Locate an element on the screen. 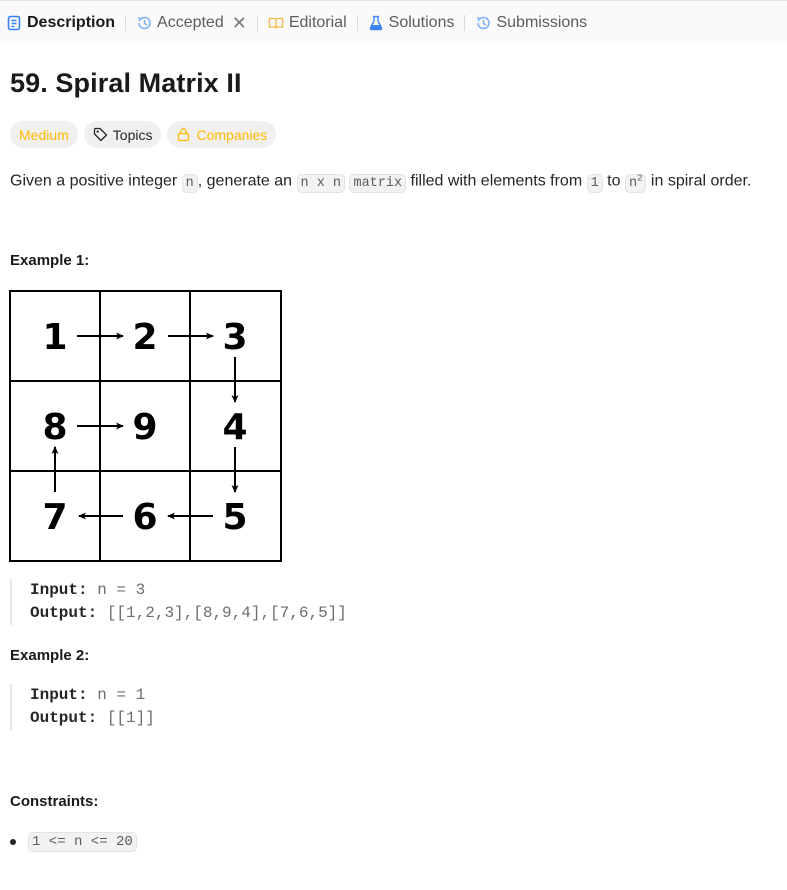 The width and height of the screenshot is (787, 890). matrix-numbers: 1 2 3 8 9 4 7 6 5 is located at coordinates (144, 427).